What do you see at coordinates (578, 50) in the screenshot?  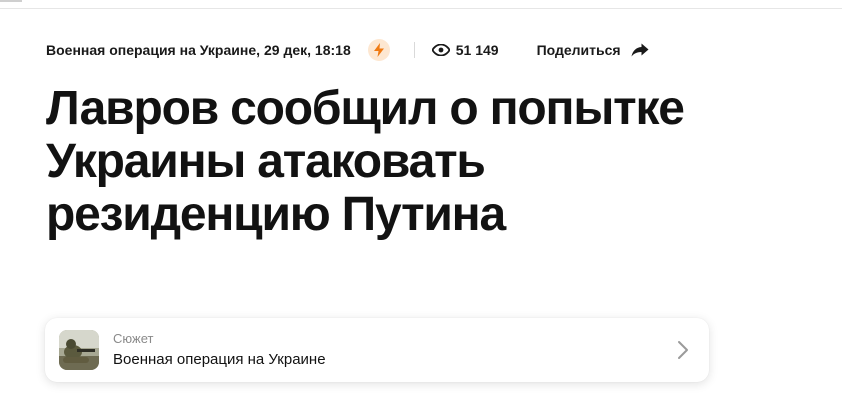 I see `share-label: Поделиться` at bounding box center [578, 50].